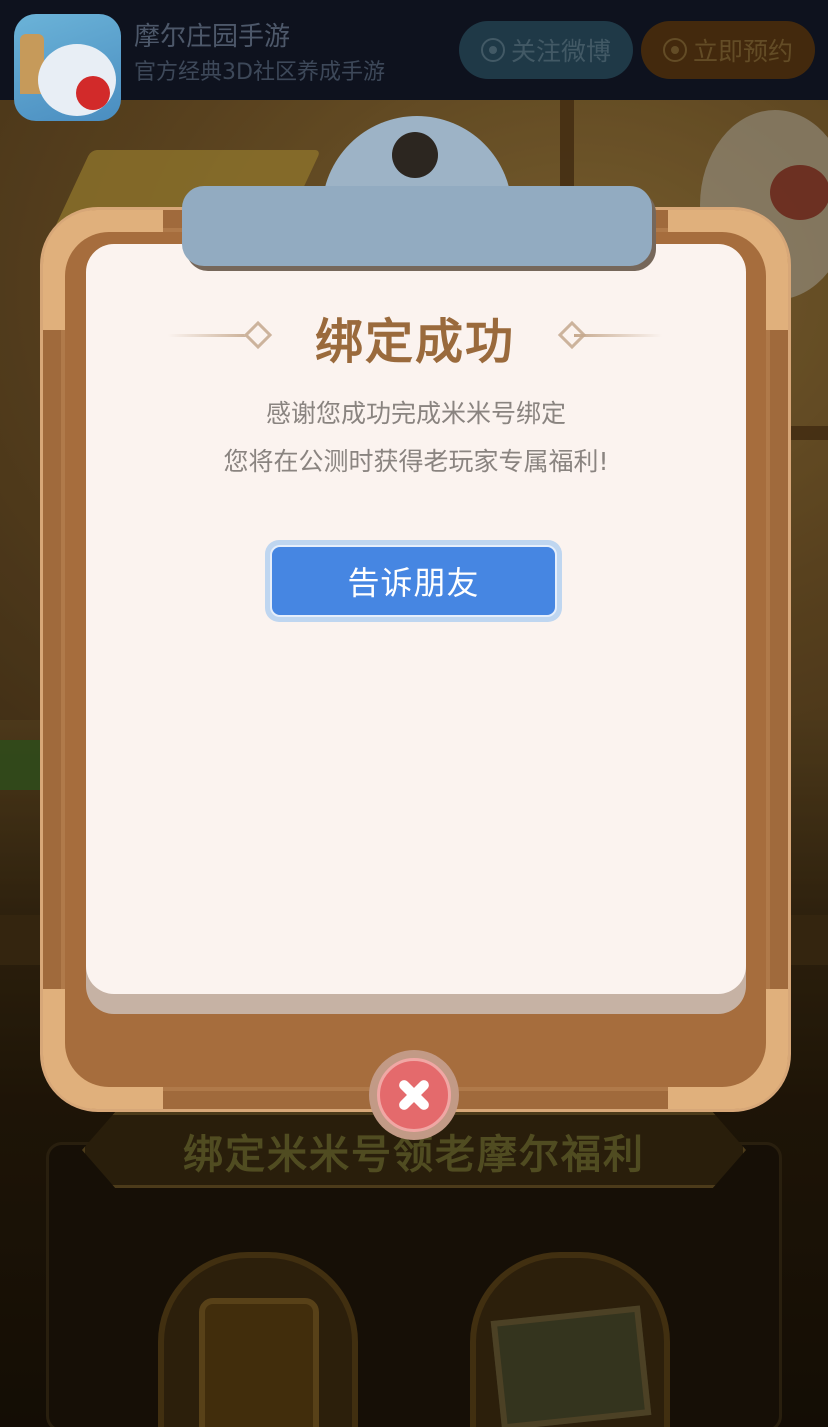 The width and height of the screenshot is (828, 1427). Describe the element at coordinates (618, 335) in the screenshot. I see `title-decoration-right` at that location.